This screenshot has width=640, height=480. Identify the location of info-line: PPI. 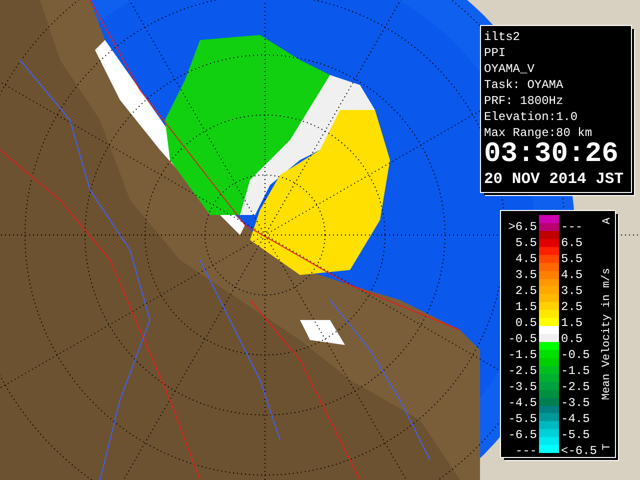
(495, 53).